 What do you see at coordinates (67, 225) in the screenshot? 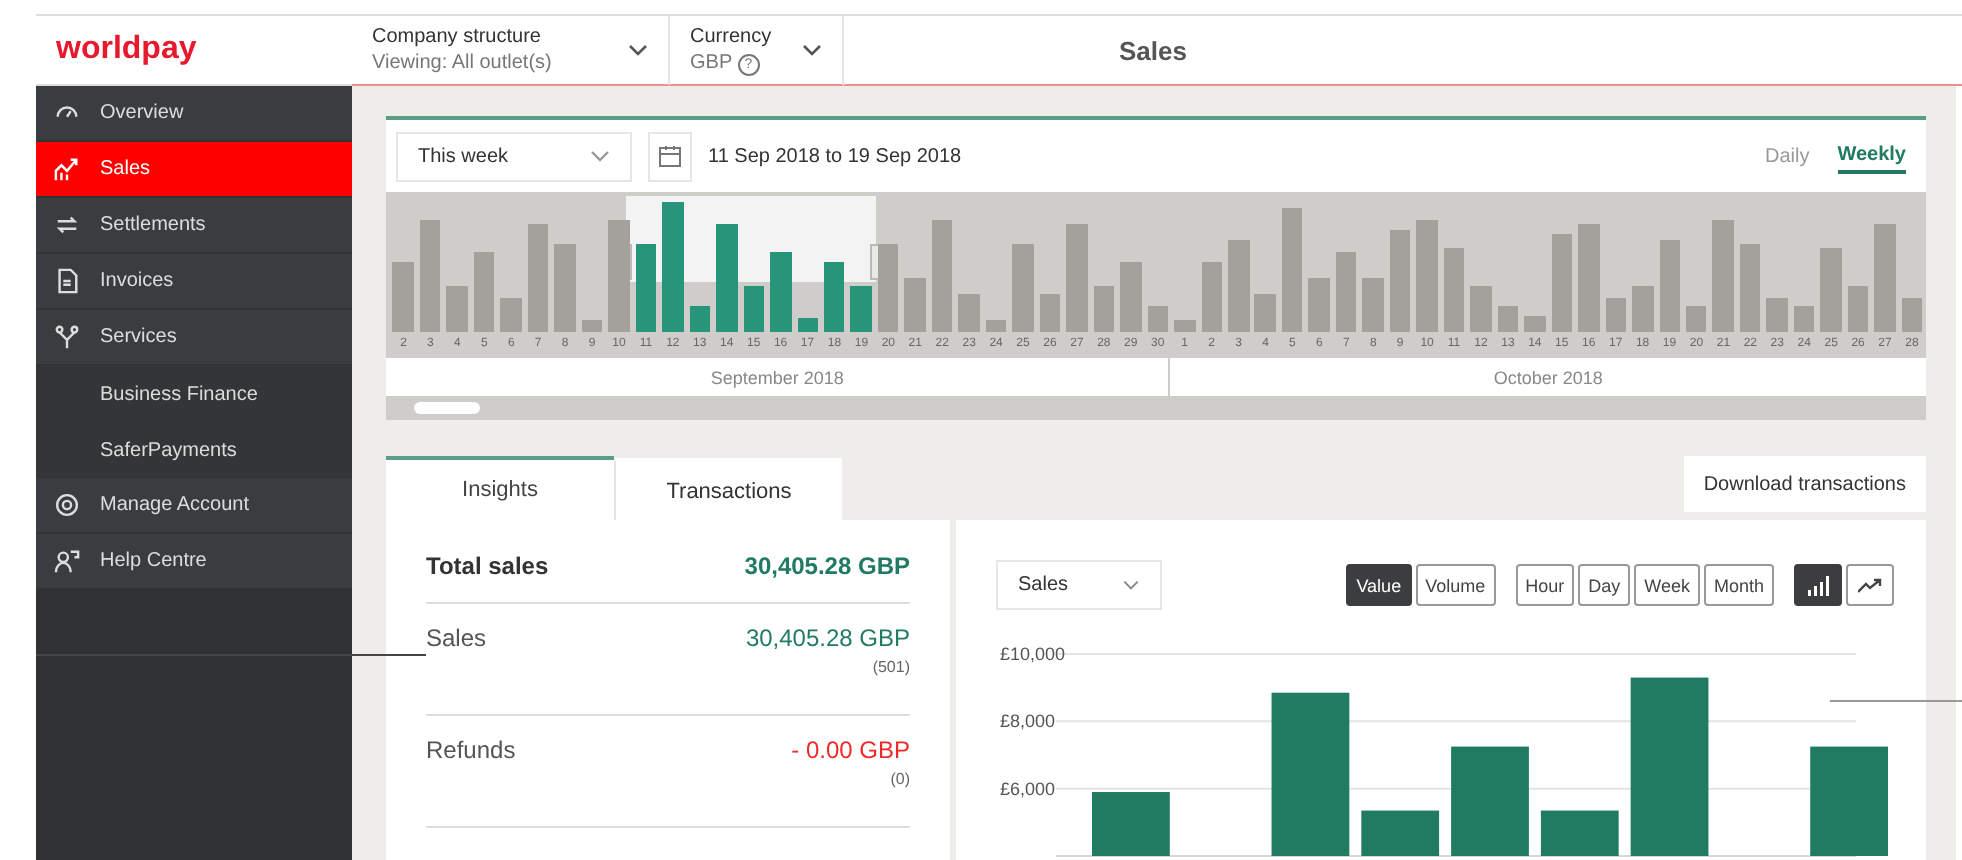
I see `transfer-icon` at bounding box center [67, 225].